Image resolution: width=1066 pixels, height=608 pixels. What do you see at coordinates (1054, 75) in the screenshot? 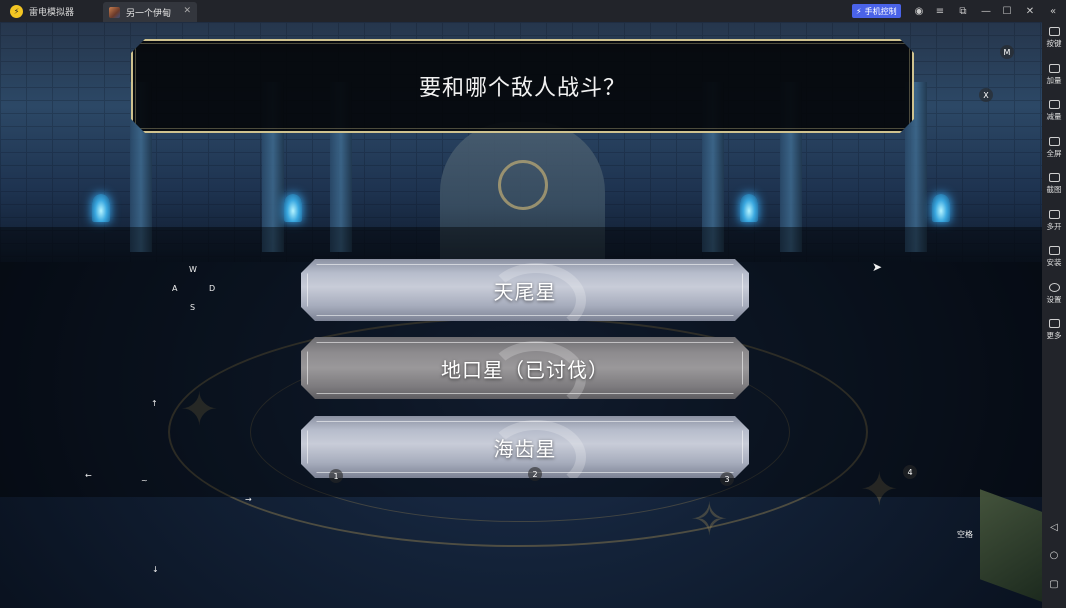
I see `sidebar-item-volume-up: 加量` at bounding box center [1054, 75].